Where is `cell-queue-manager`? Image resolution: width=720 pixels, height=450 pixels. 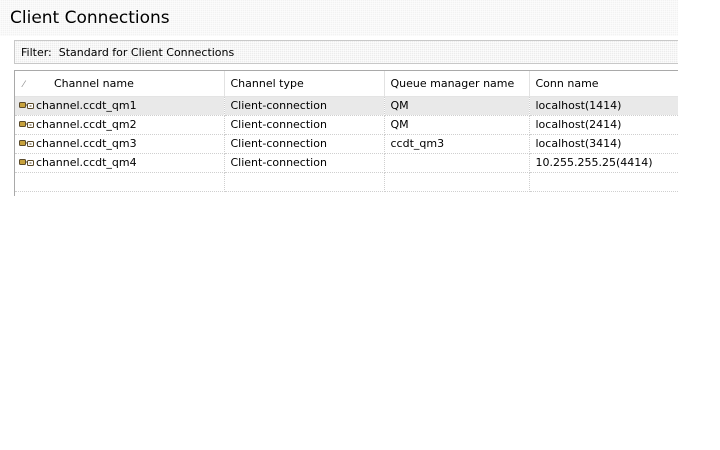 cell-queue-manager is located at coordinates (457, 163).